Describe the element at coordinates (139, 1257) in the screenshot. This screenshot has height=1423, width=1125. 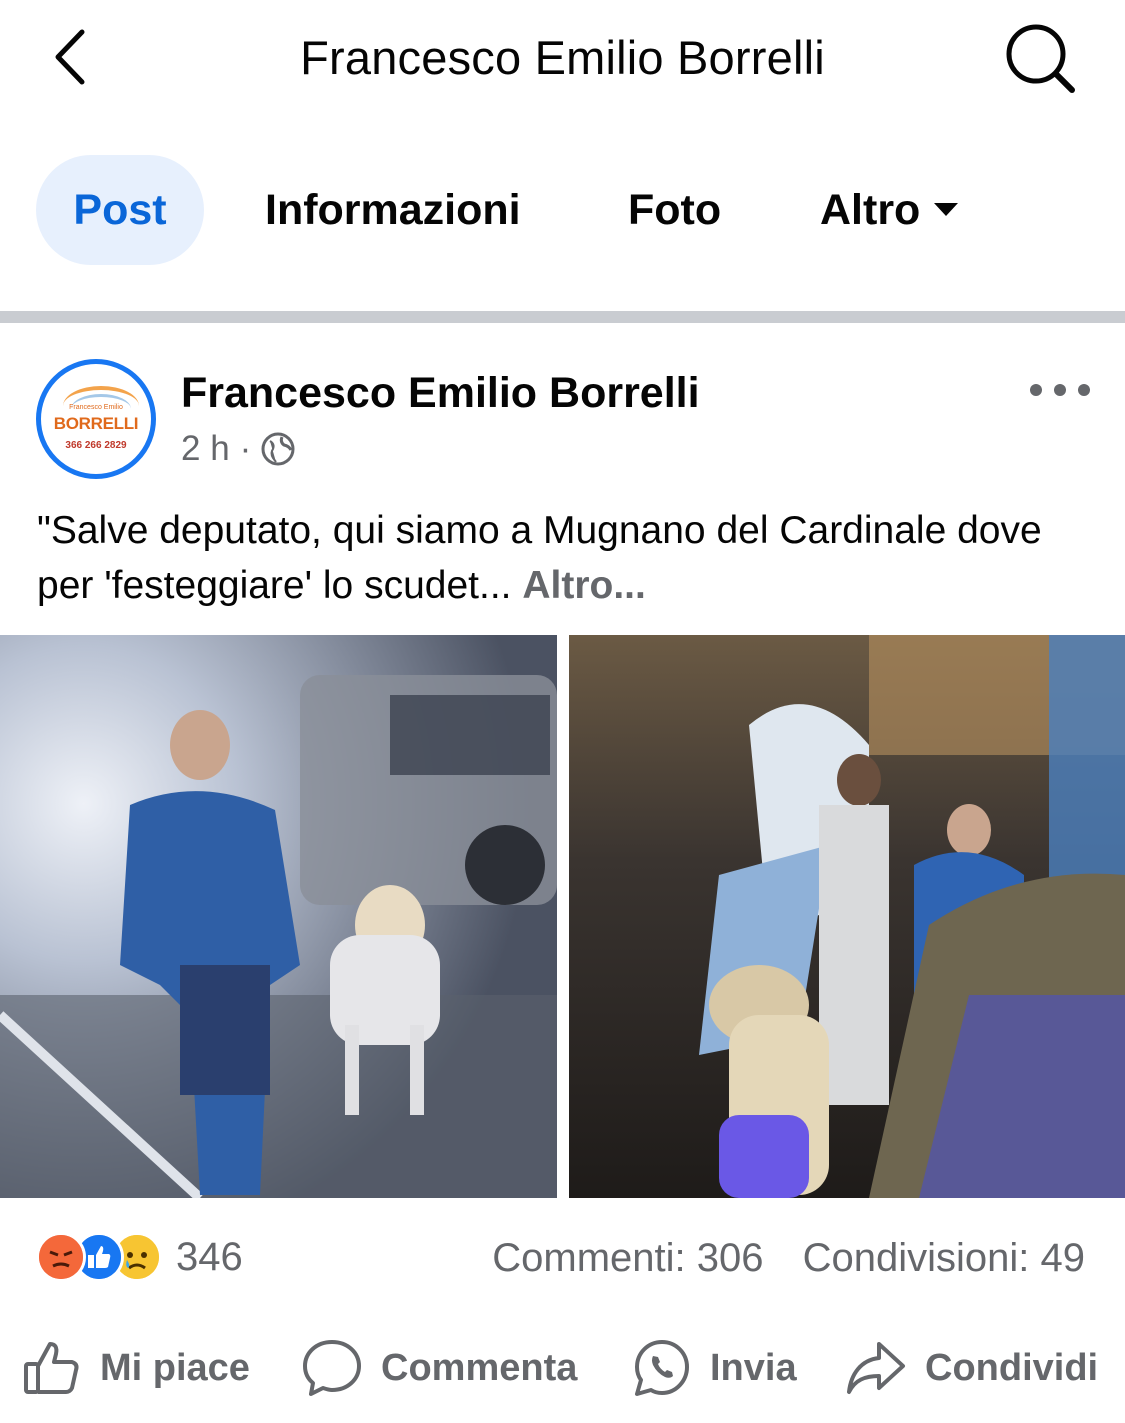
I see `reactions-summary: 346` at that location.